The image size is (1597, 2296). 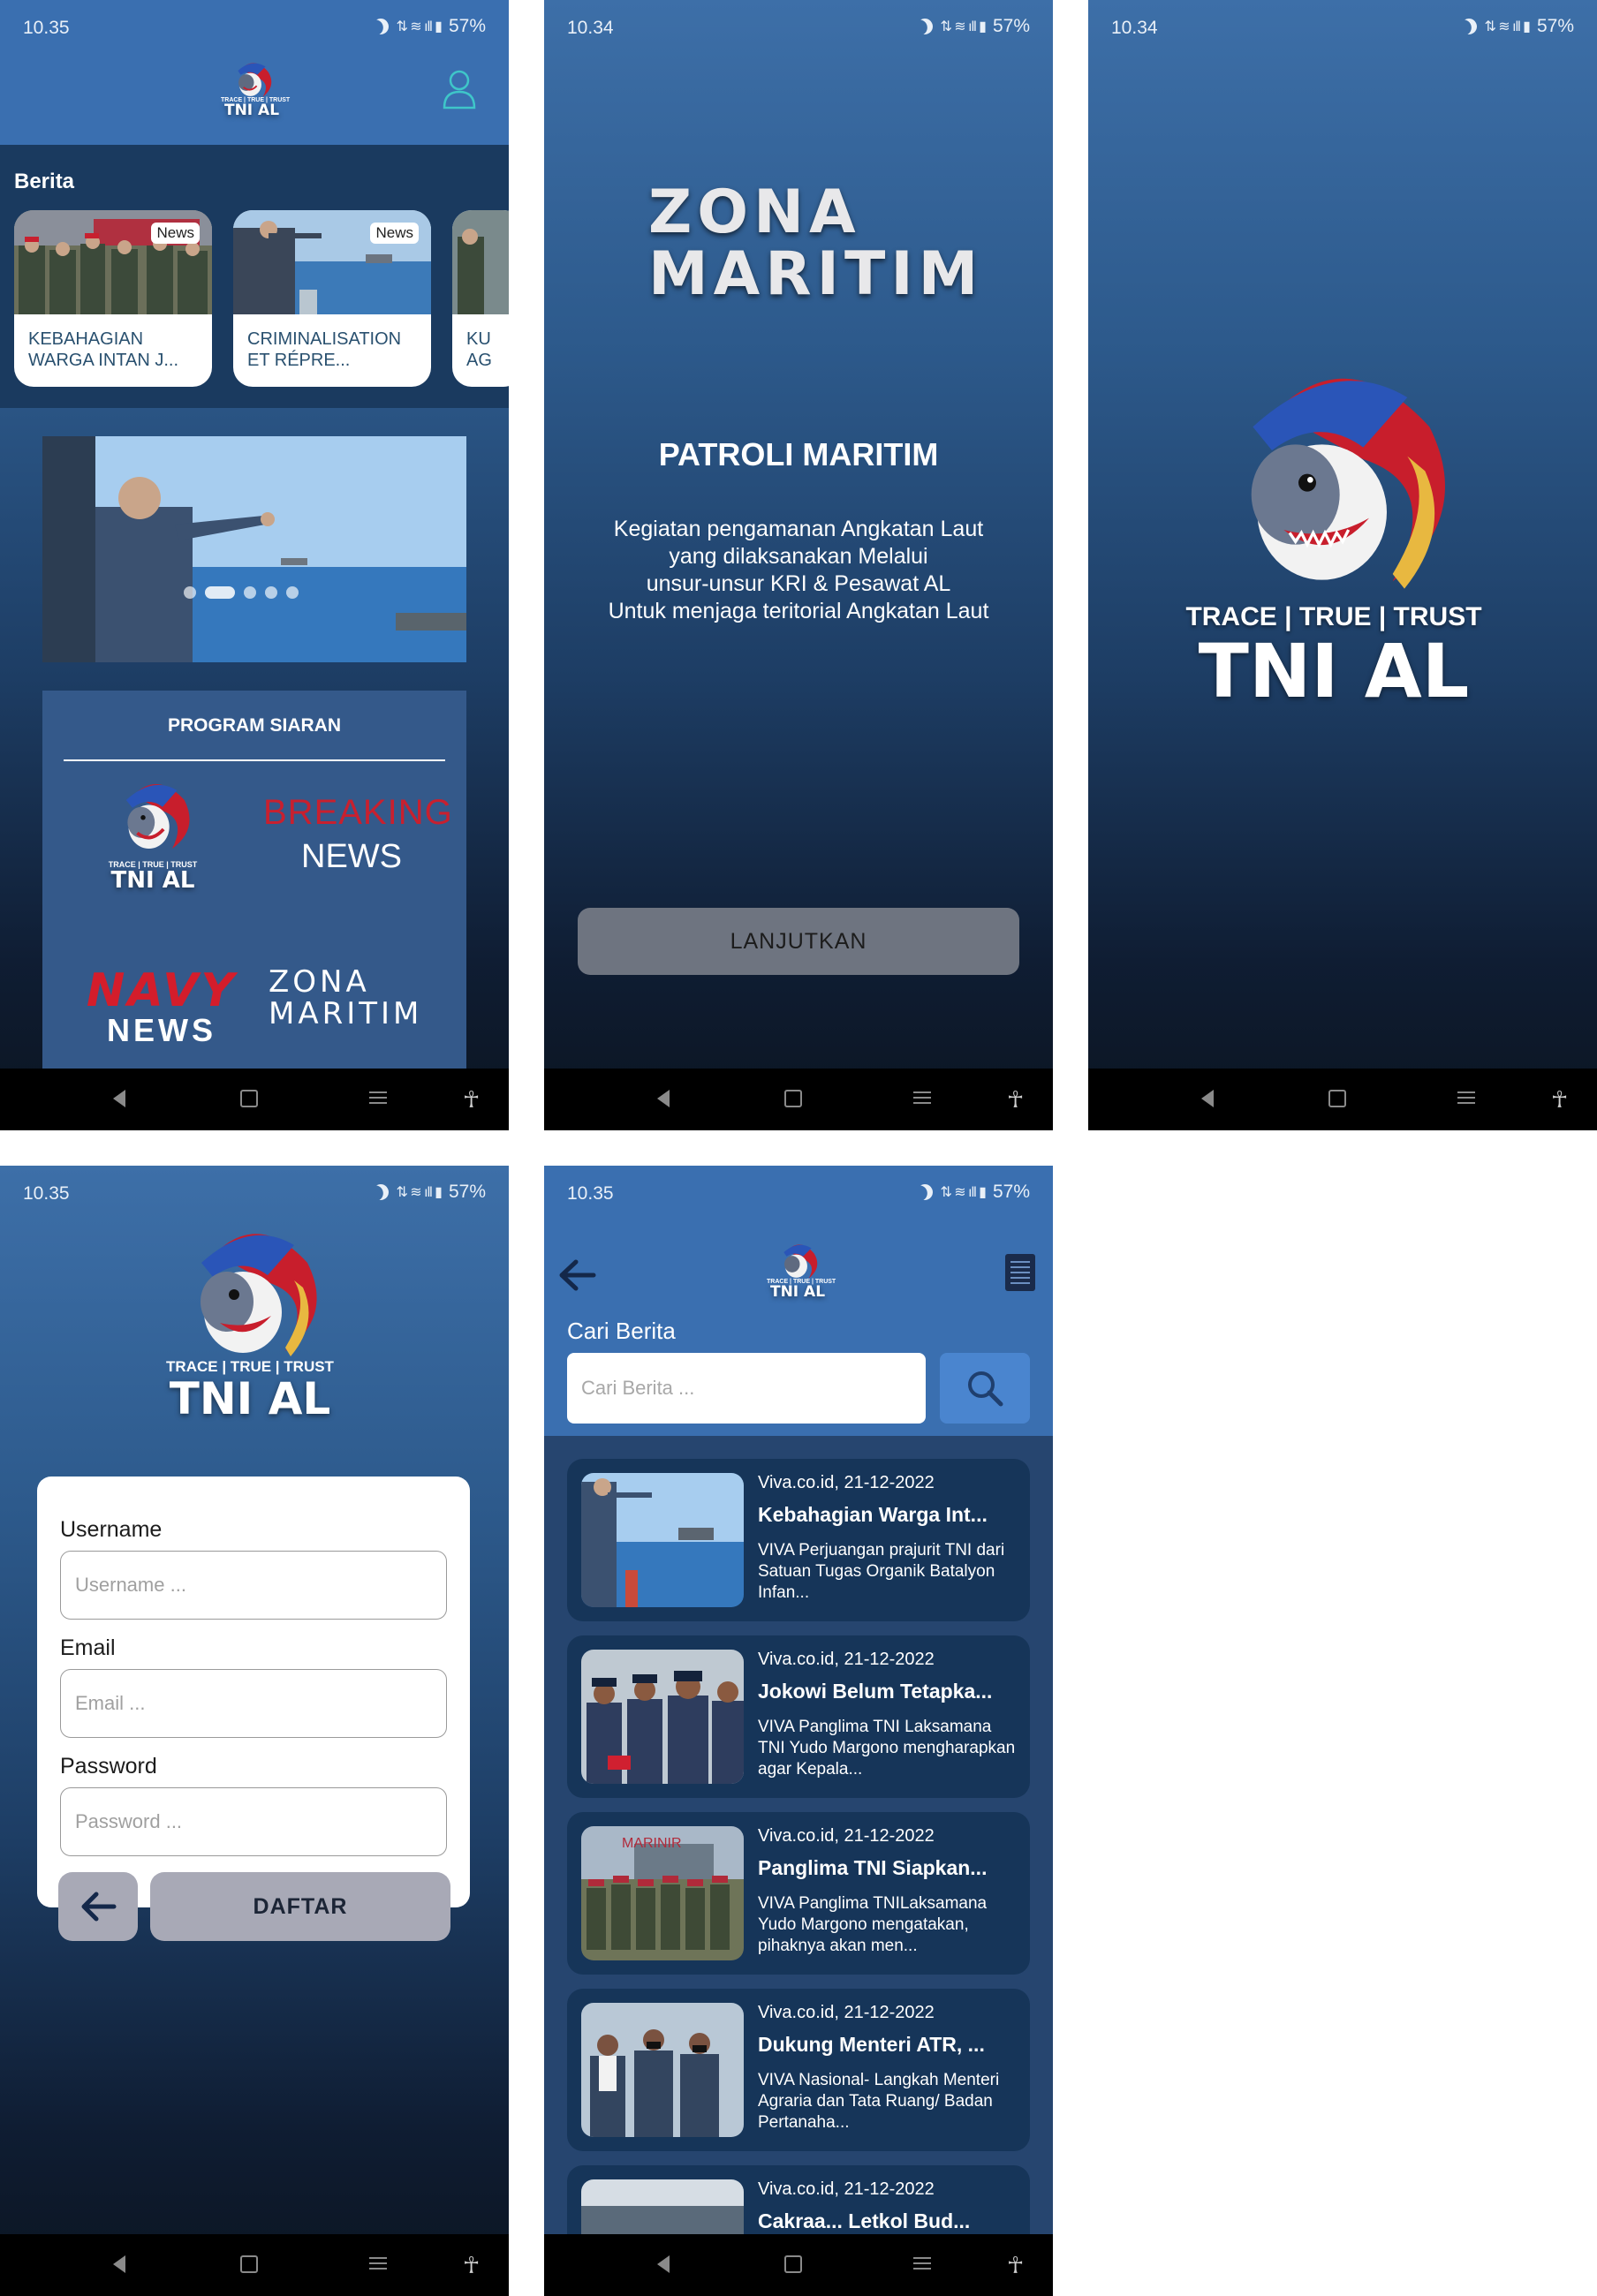 I want to click on program-navy-news: NAVY NEWS, so click(x=162, y=1007).